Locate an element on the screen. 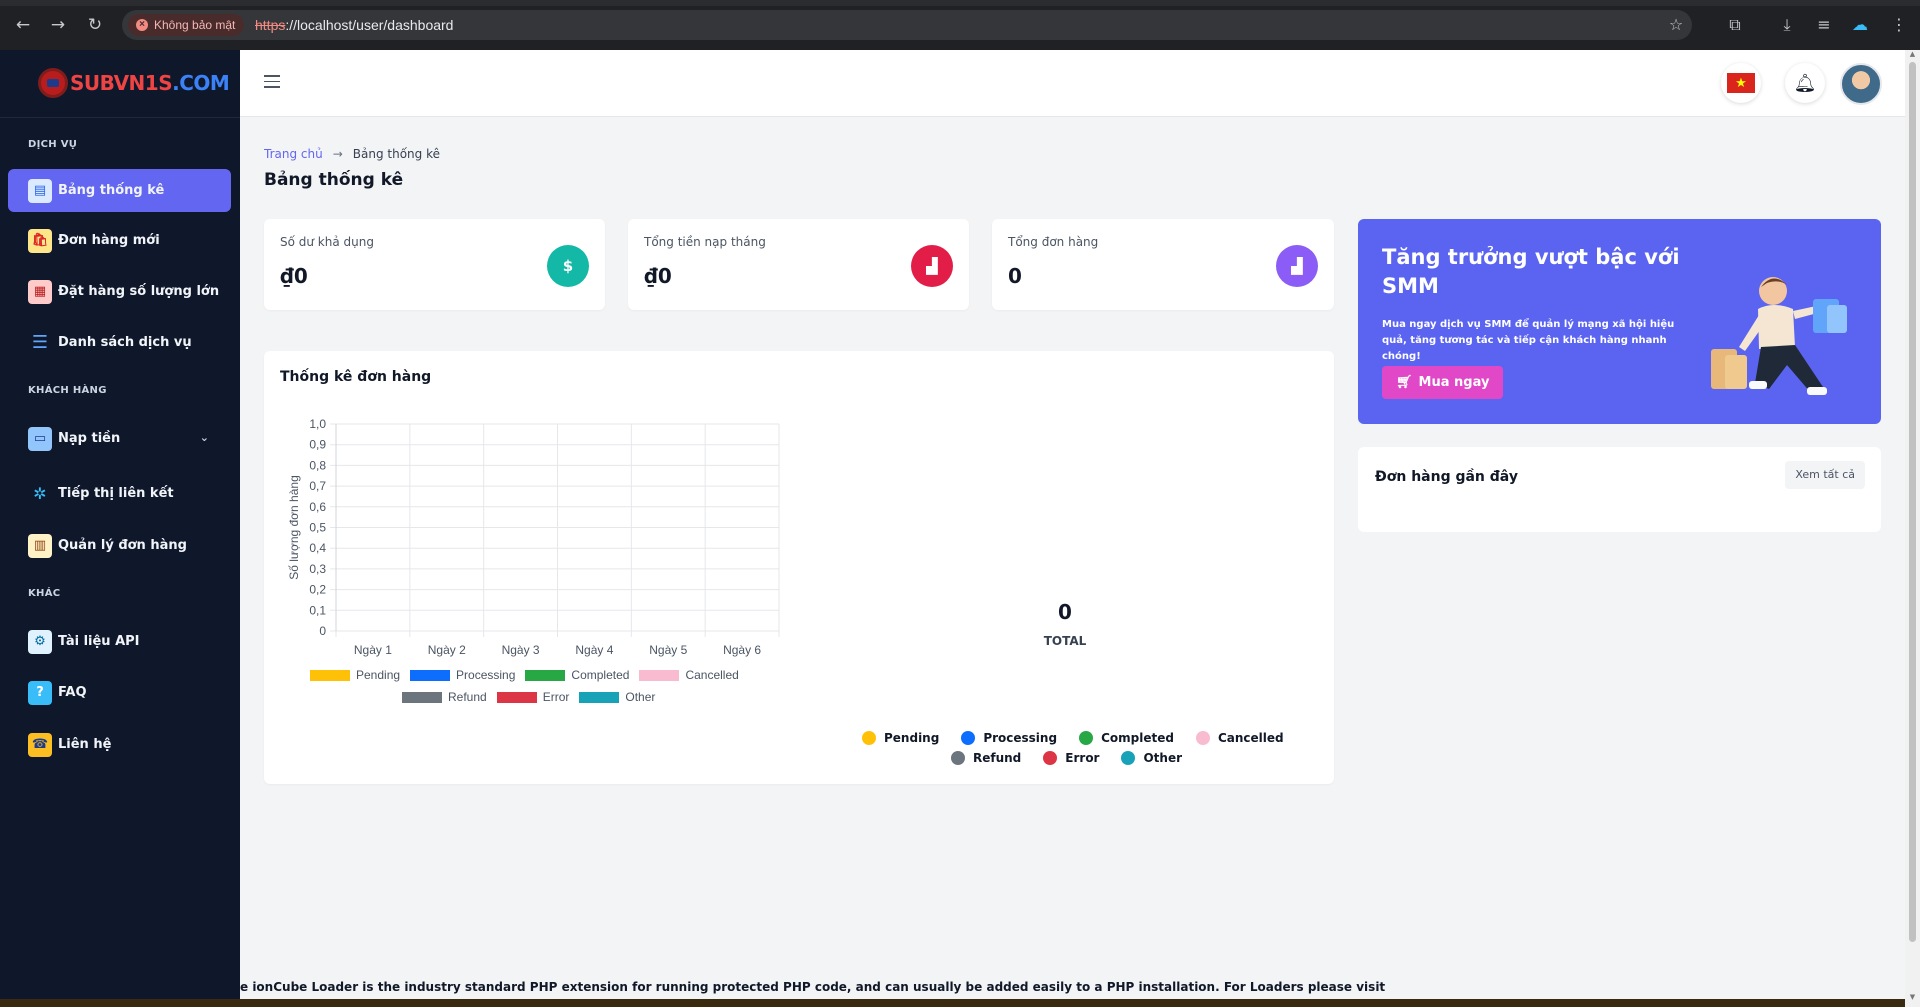 This screenshot has width=1920, height=1007. sidebar-item-label: Tiếp thị liên kết is located at coordinates (116, 493).